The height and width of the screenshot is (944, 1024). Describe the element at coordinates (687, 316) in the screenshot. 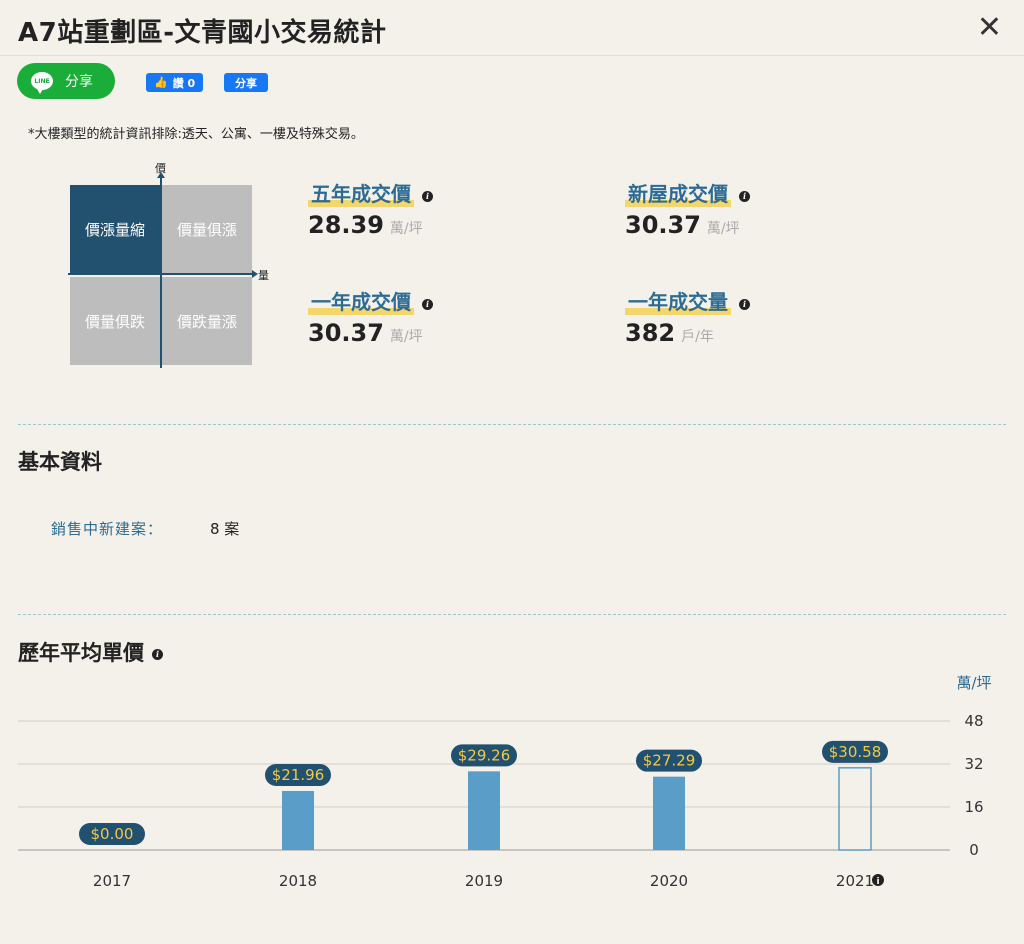

I see `stat-one-year-volume: 一年成交量 i 382 戶/年` at that location.